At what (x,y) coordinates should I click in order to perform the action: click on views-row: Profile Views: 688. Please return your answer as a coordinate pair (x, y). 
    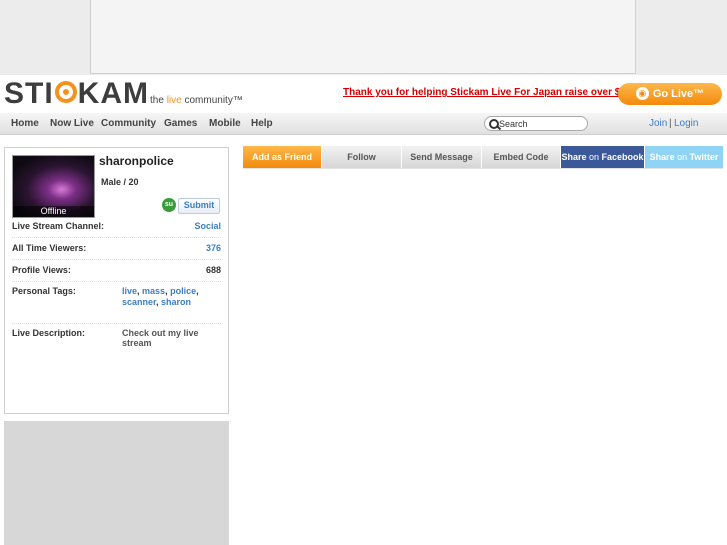
    Looking at the image, I should click on (116, 273).